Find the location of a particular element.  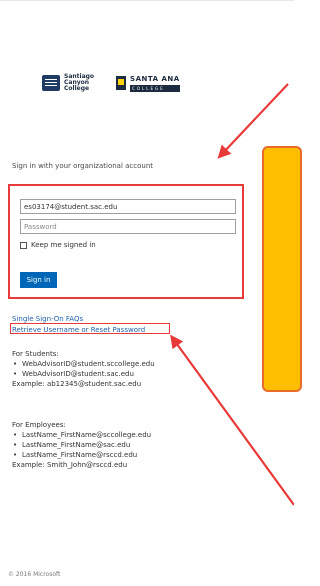

students-format-item: WebAdvisorID@student.sac.edu is located at coordinates (112, 374).